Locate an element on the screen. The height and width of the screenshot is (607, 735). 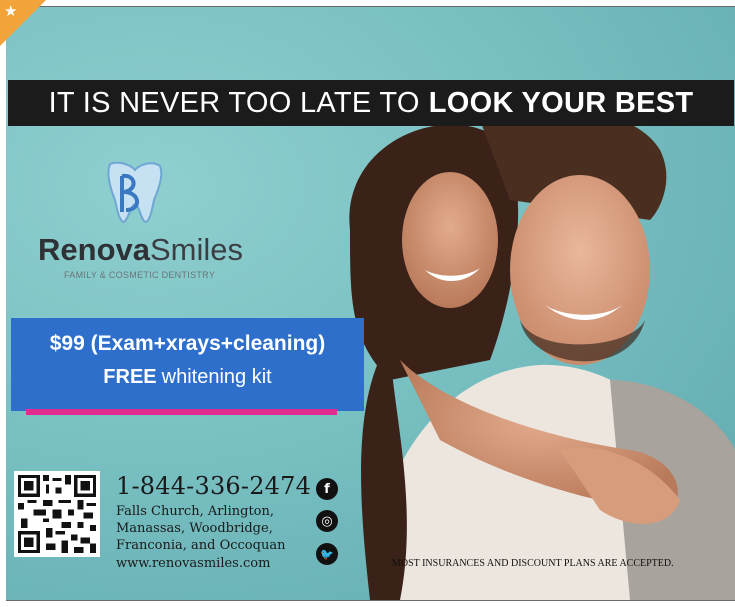
logo-name-regular: Smiles is located at coordinates (196, 249).